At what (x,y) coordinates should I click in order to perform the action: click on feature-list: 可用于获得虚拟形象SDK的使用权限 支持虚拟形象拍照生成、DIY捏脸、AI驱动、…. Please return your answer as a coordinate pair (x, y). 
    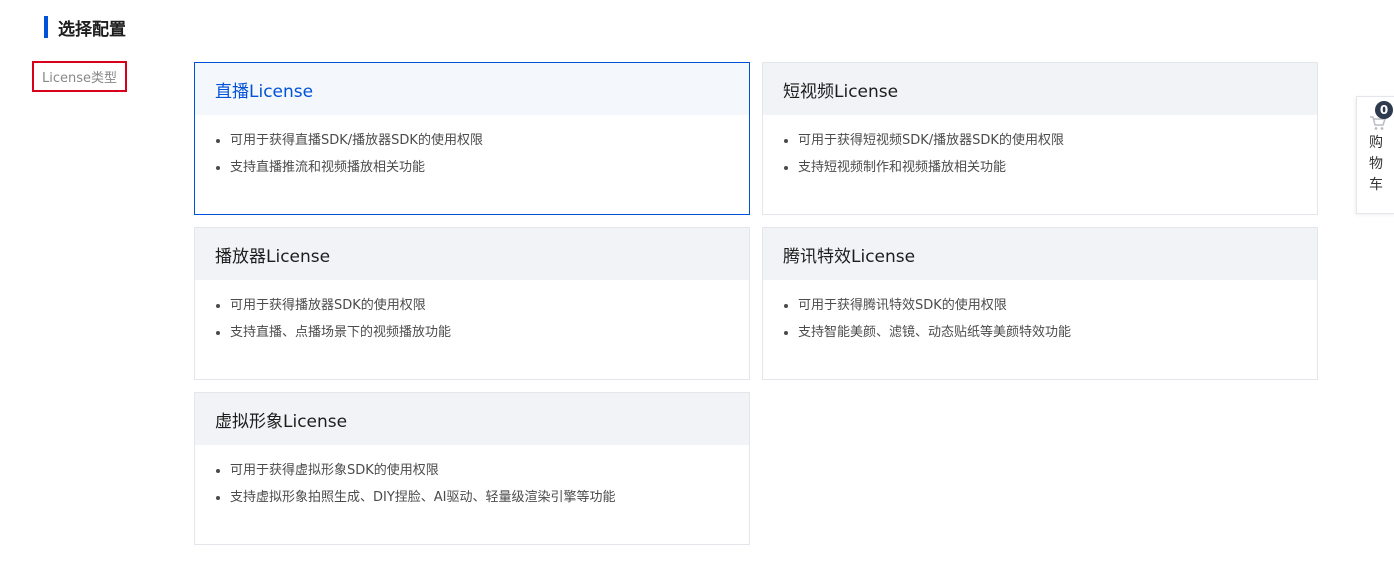
    Looking at the image, I should click on (472, 484).